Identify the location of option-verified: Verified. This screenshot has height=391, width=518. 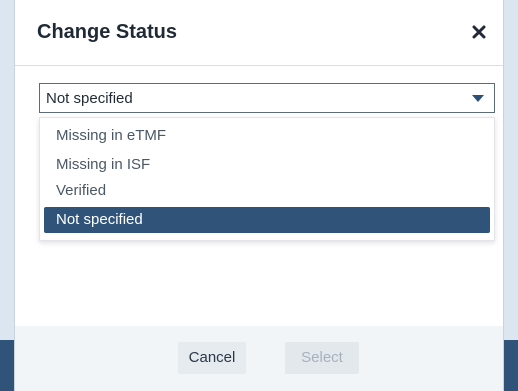
(267, 191).